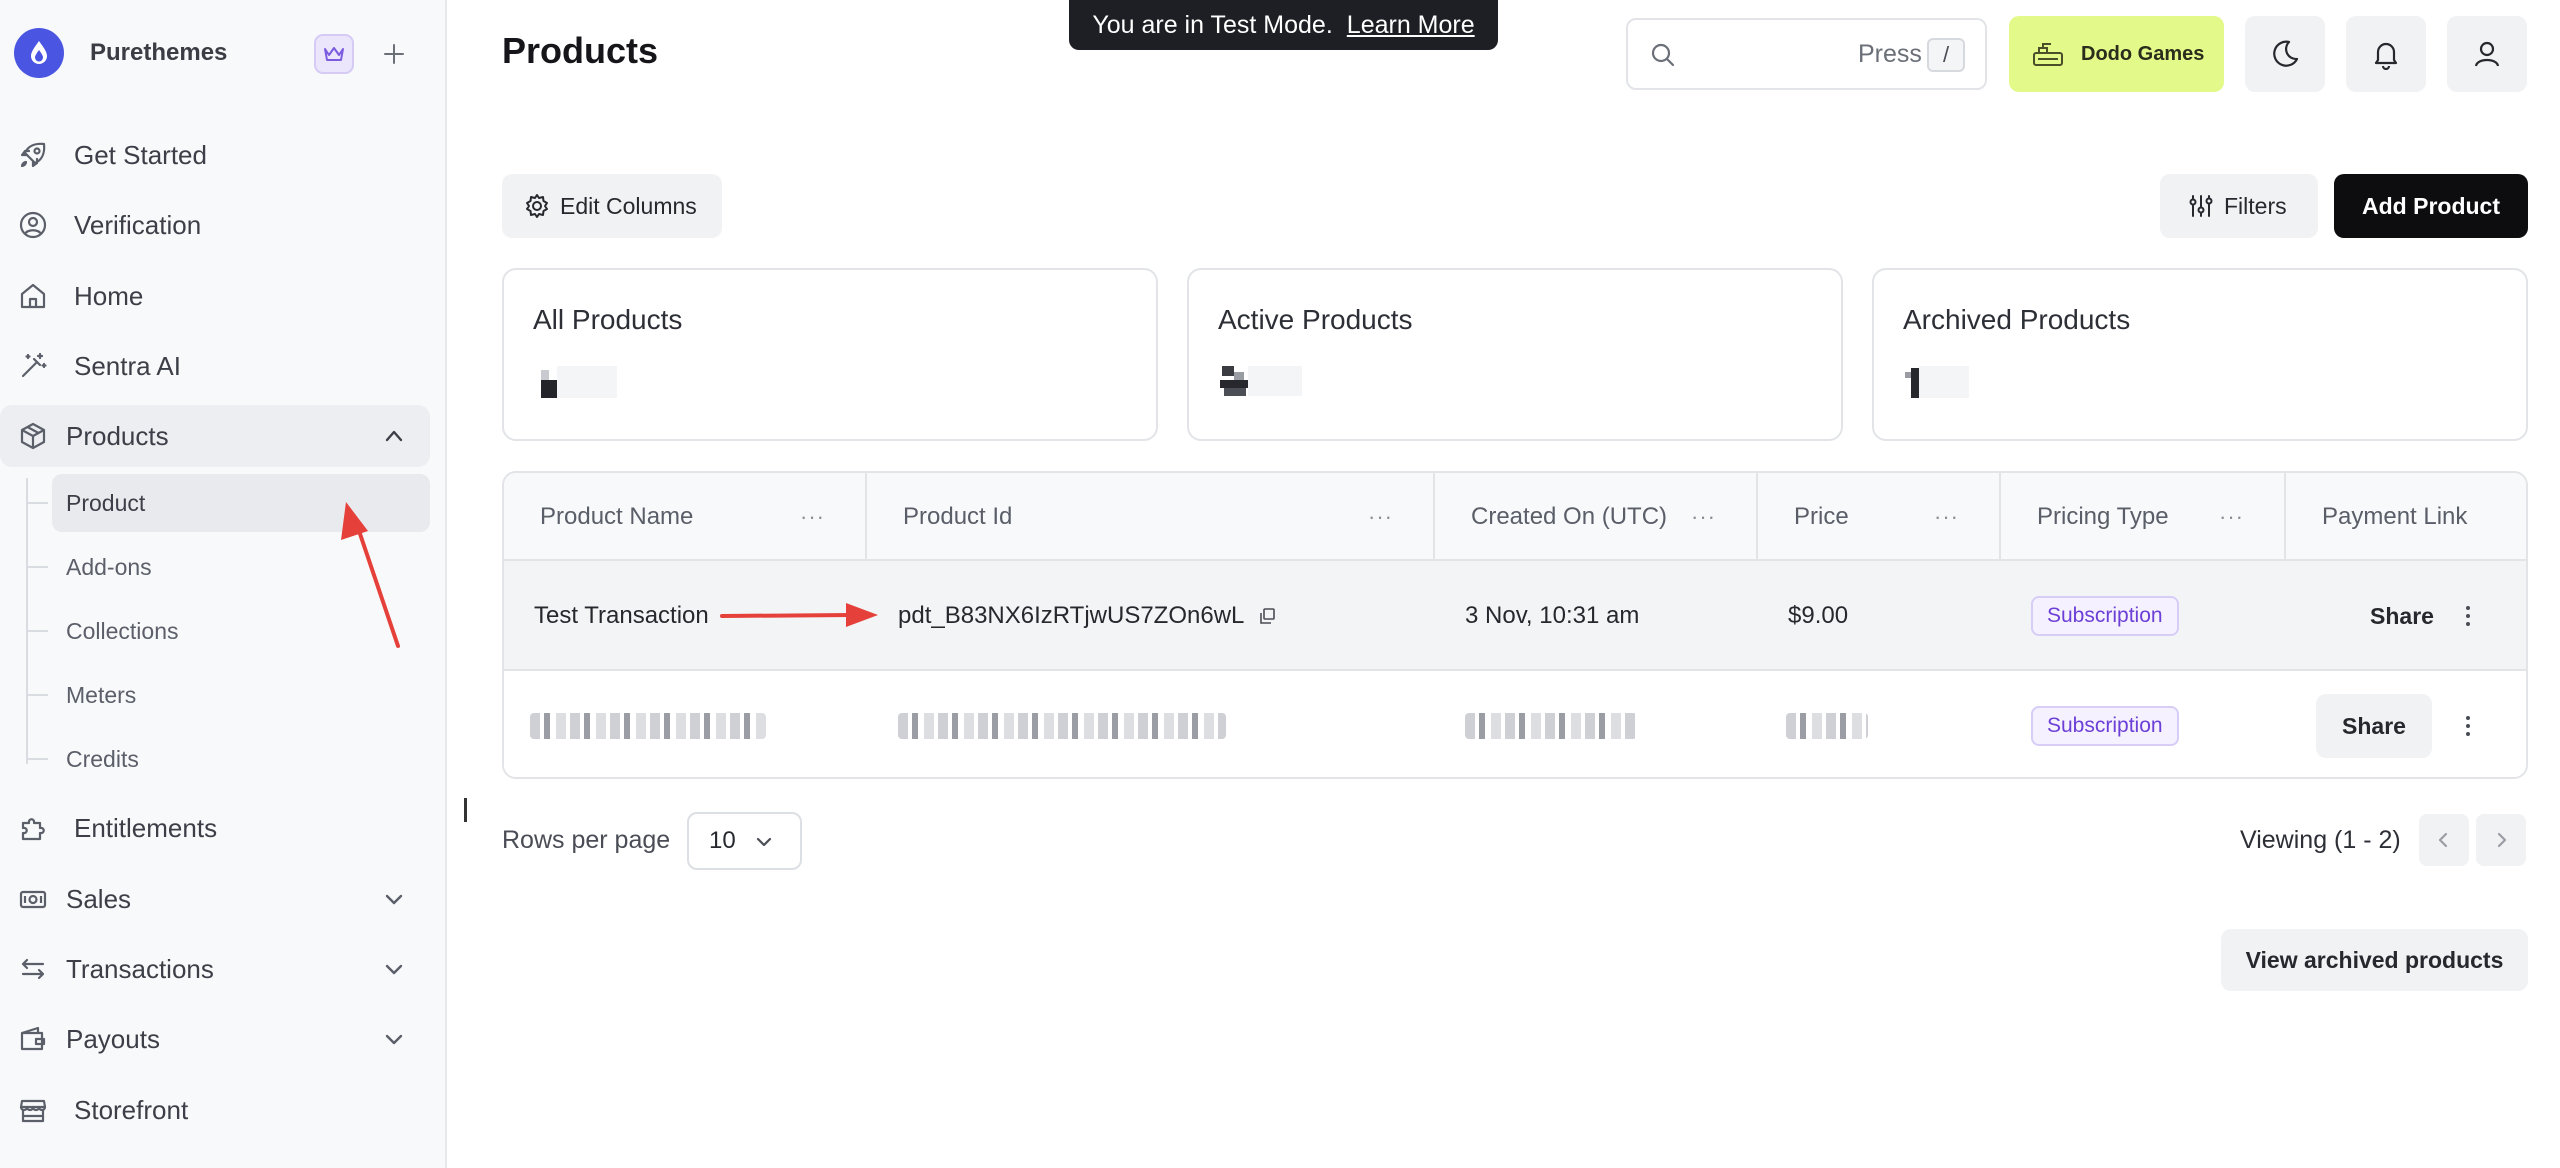 The height and width of the screenshot is (1168, 2560). What do you see at coordinates (2374, 960) in the screenshot?
I see `view-archived-products-button: View archived products` at bounding box center [2374, 960].